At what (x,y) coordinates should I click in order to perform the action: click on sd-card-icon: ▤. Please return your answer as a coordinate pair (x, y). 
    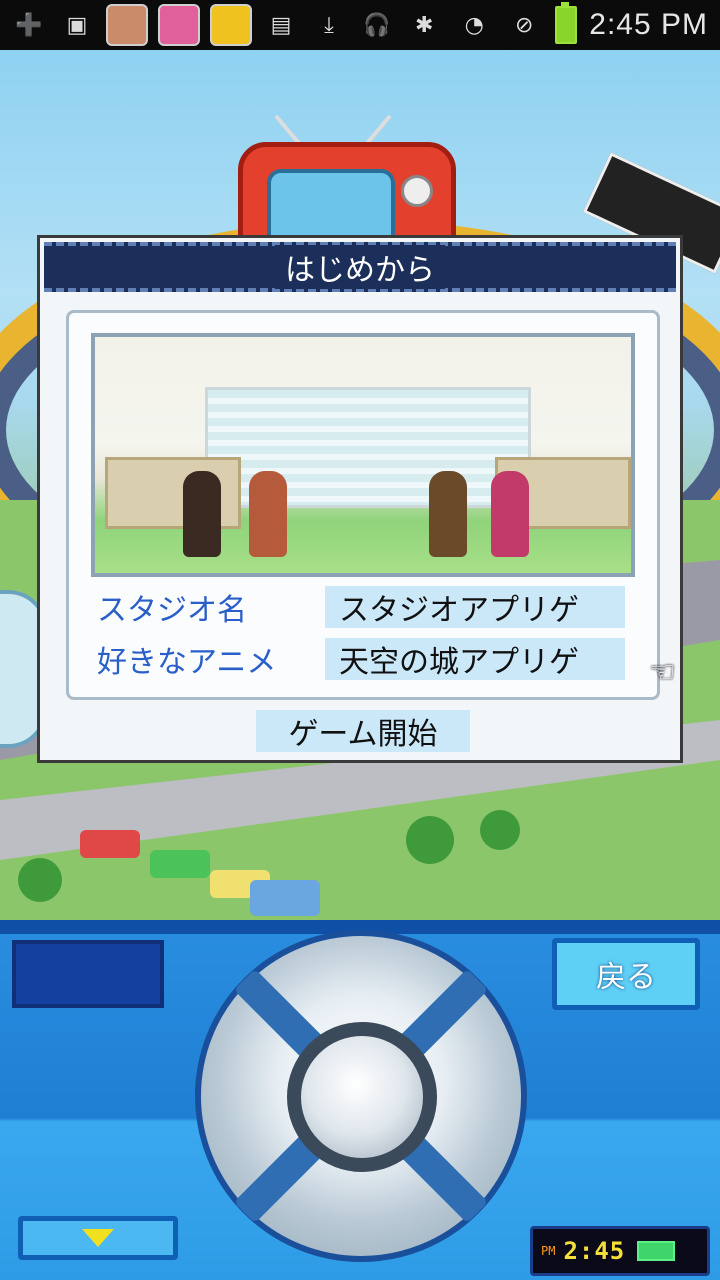
    Looking at the image, I should click on (281, 25).